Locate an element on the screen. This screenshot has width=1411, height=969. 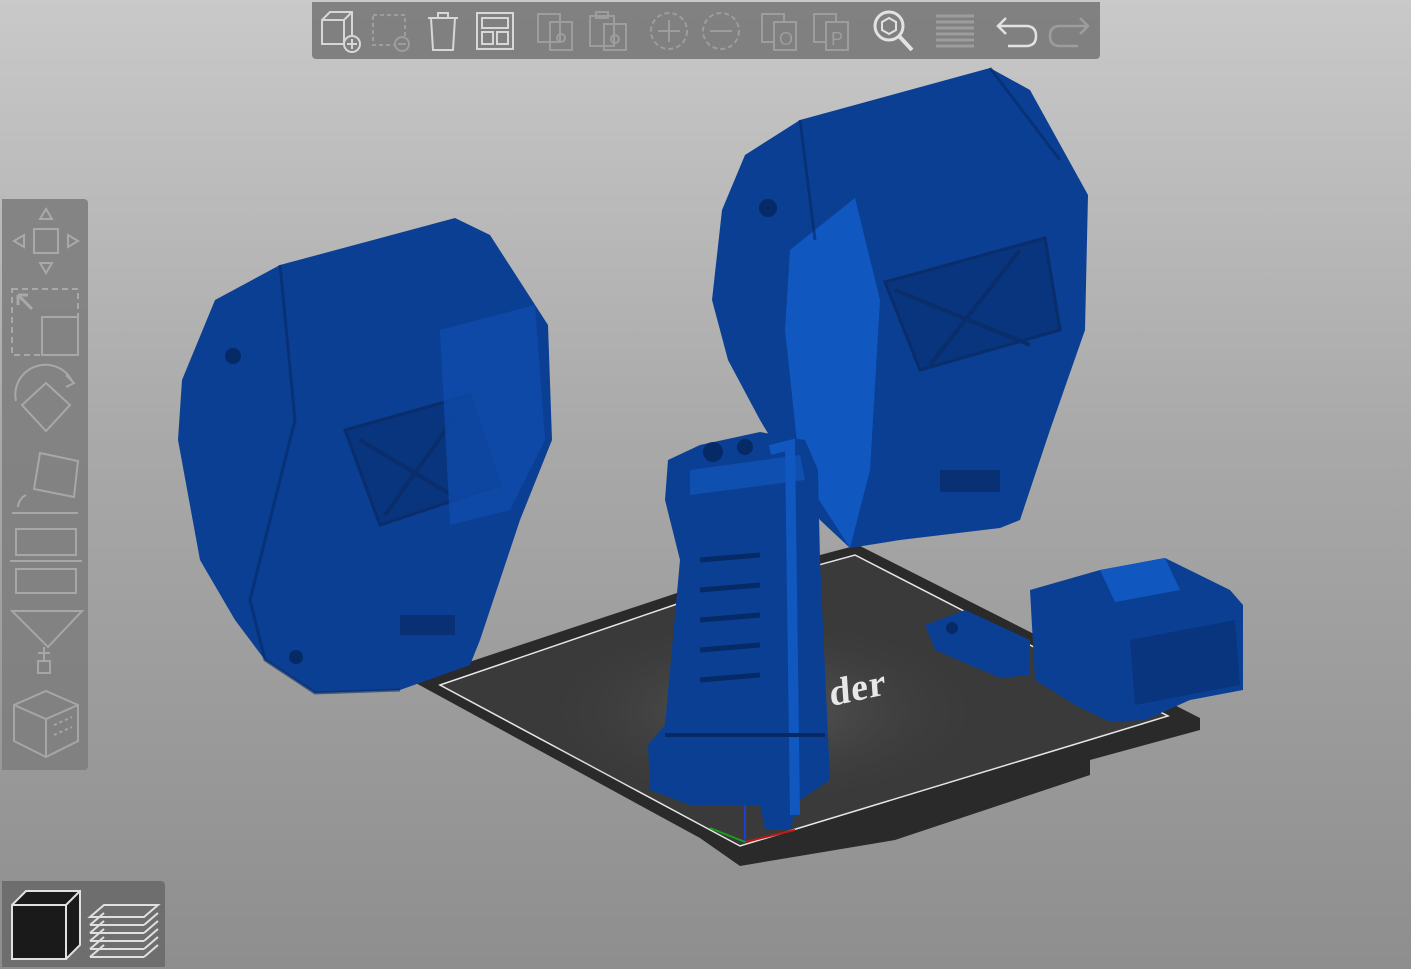
move-icon is located at coordinates (46, 241).